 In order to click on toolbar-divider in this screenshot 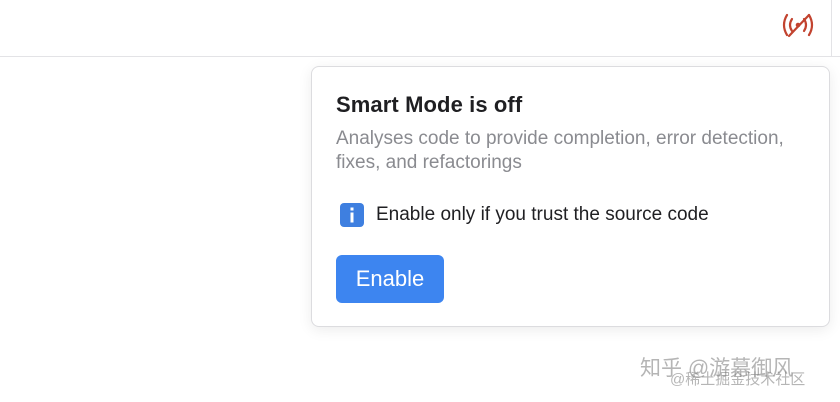, I will do `click(831, 28)`.